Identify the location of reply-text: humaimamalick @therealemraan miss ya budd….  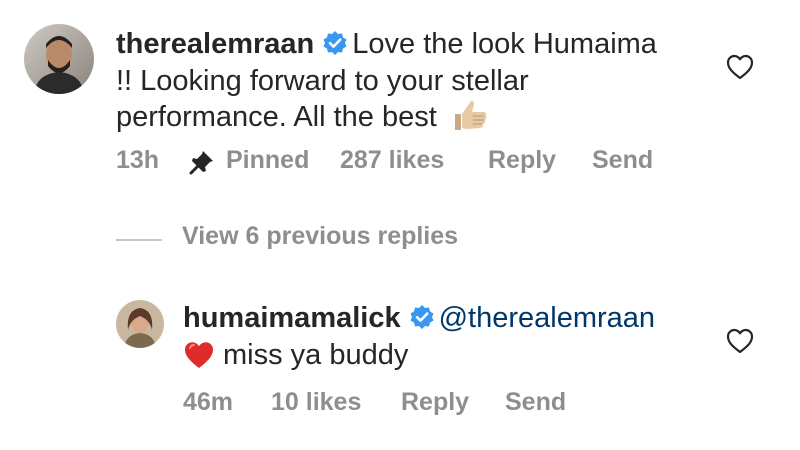
(443, 339).